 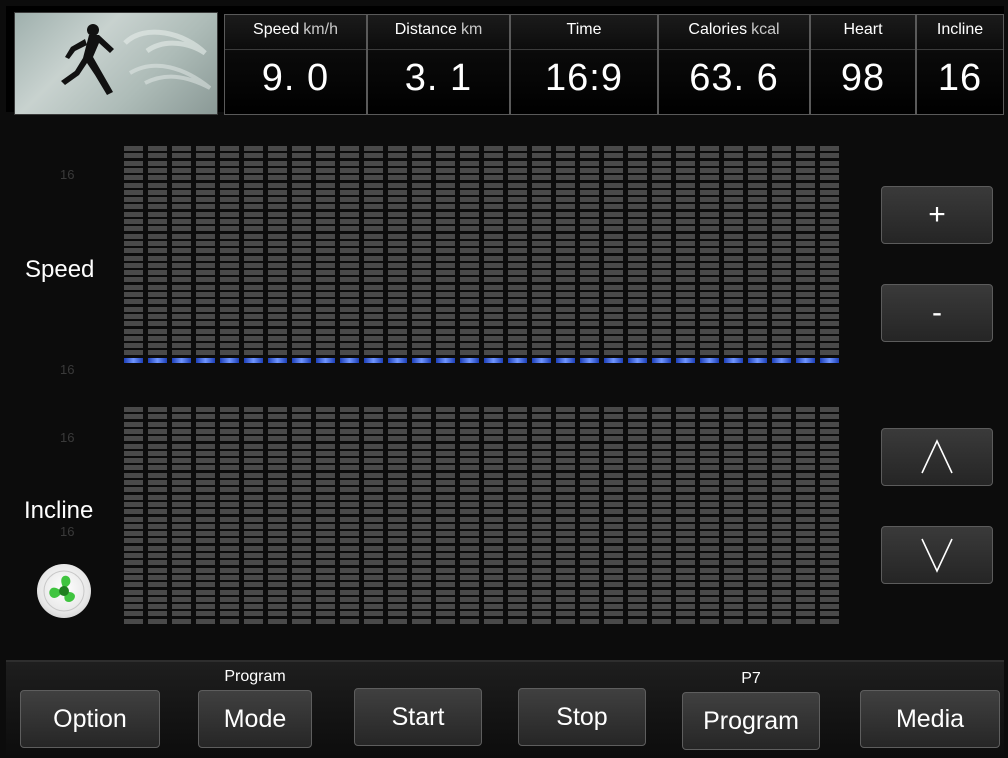 I want to click on mode-button: Mode, so click(x=255, y=719).